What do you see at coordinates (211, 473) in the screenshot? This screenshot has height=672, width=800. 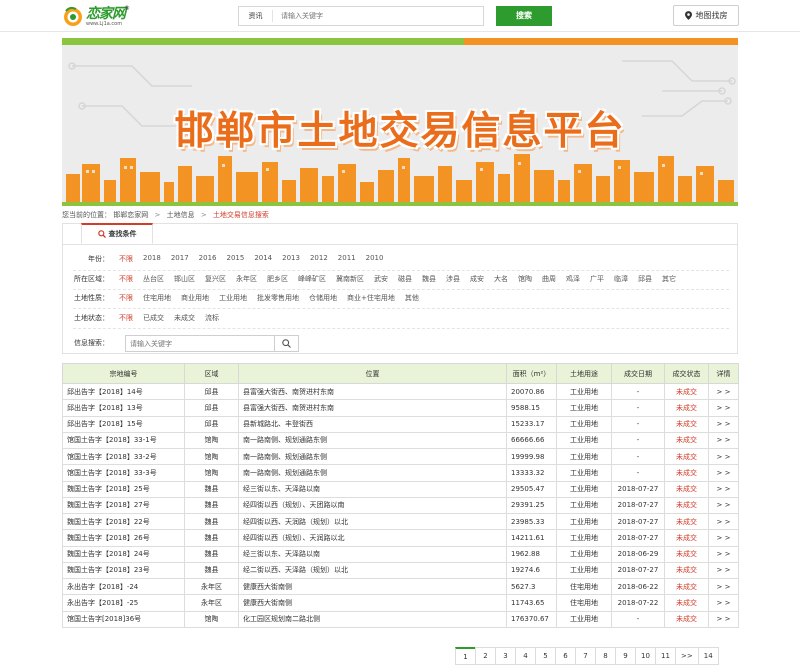 I see `cell-region: 馆陶` at bounding box center [211, 473].